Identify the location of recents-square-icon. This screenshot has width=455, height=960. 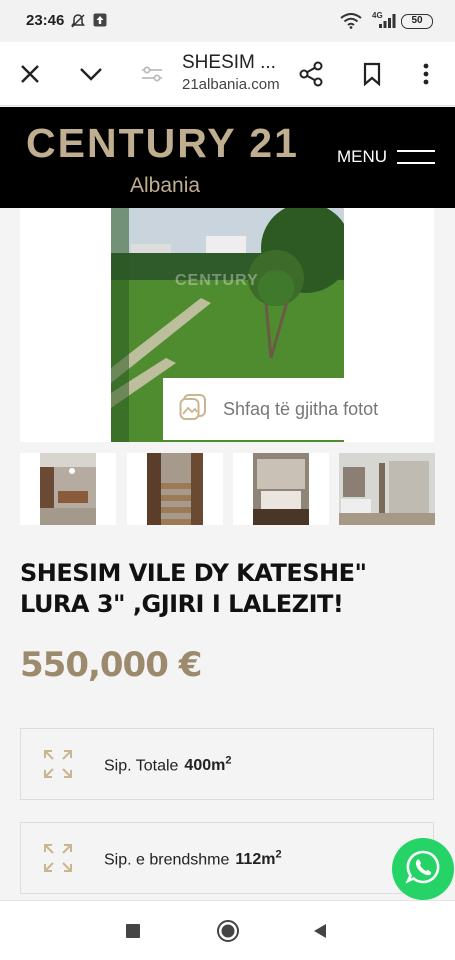
(133, 930).